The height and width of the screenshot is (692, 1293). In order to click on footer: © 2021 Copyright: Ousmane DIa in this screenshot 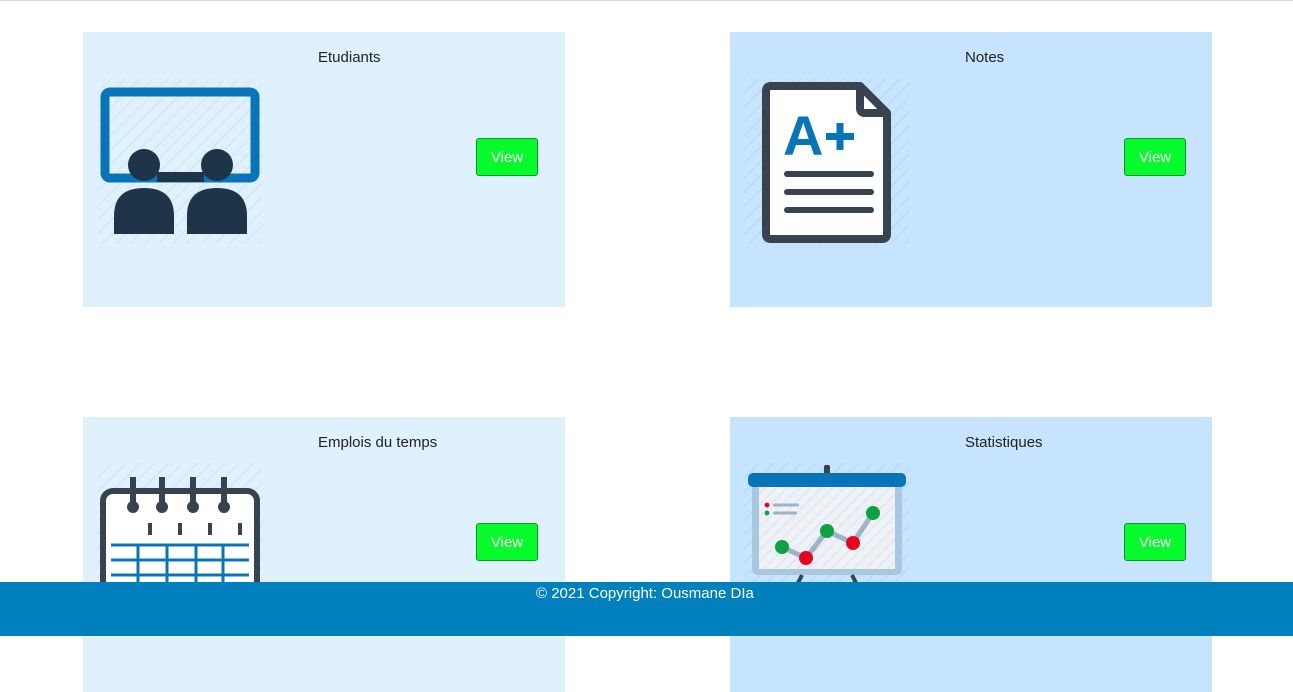, I will do `click(646, 609)`.